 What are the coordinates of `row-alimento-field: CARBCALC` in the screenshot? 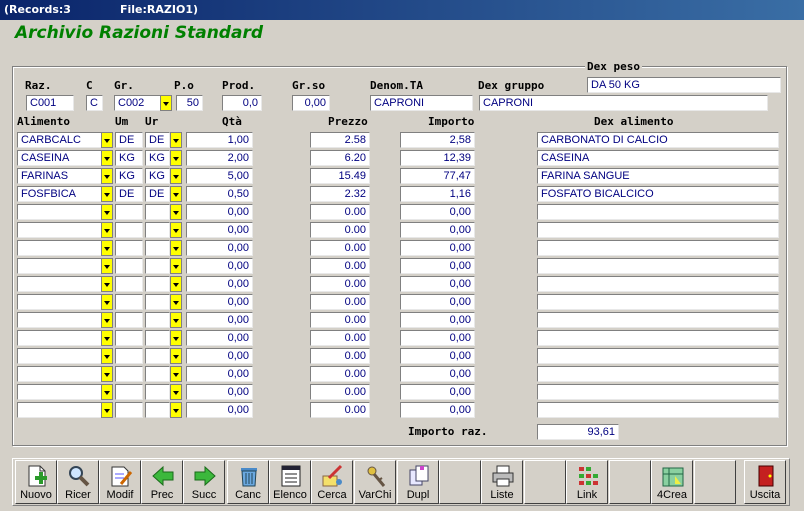 It's located at (59, 140).